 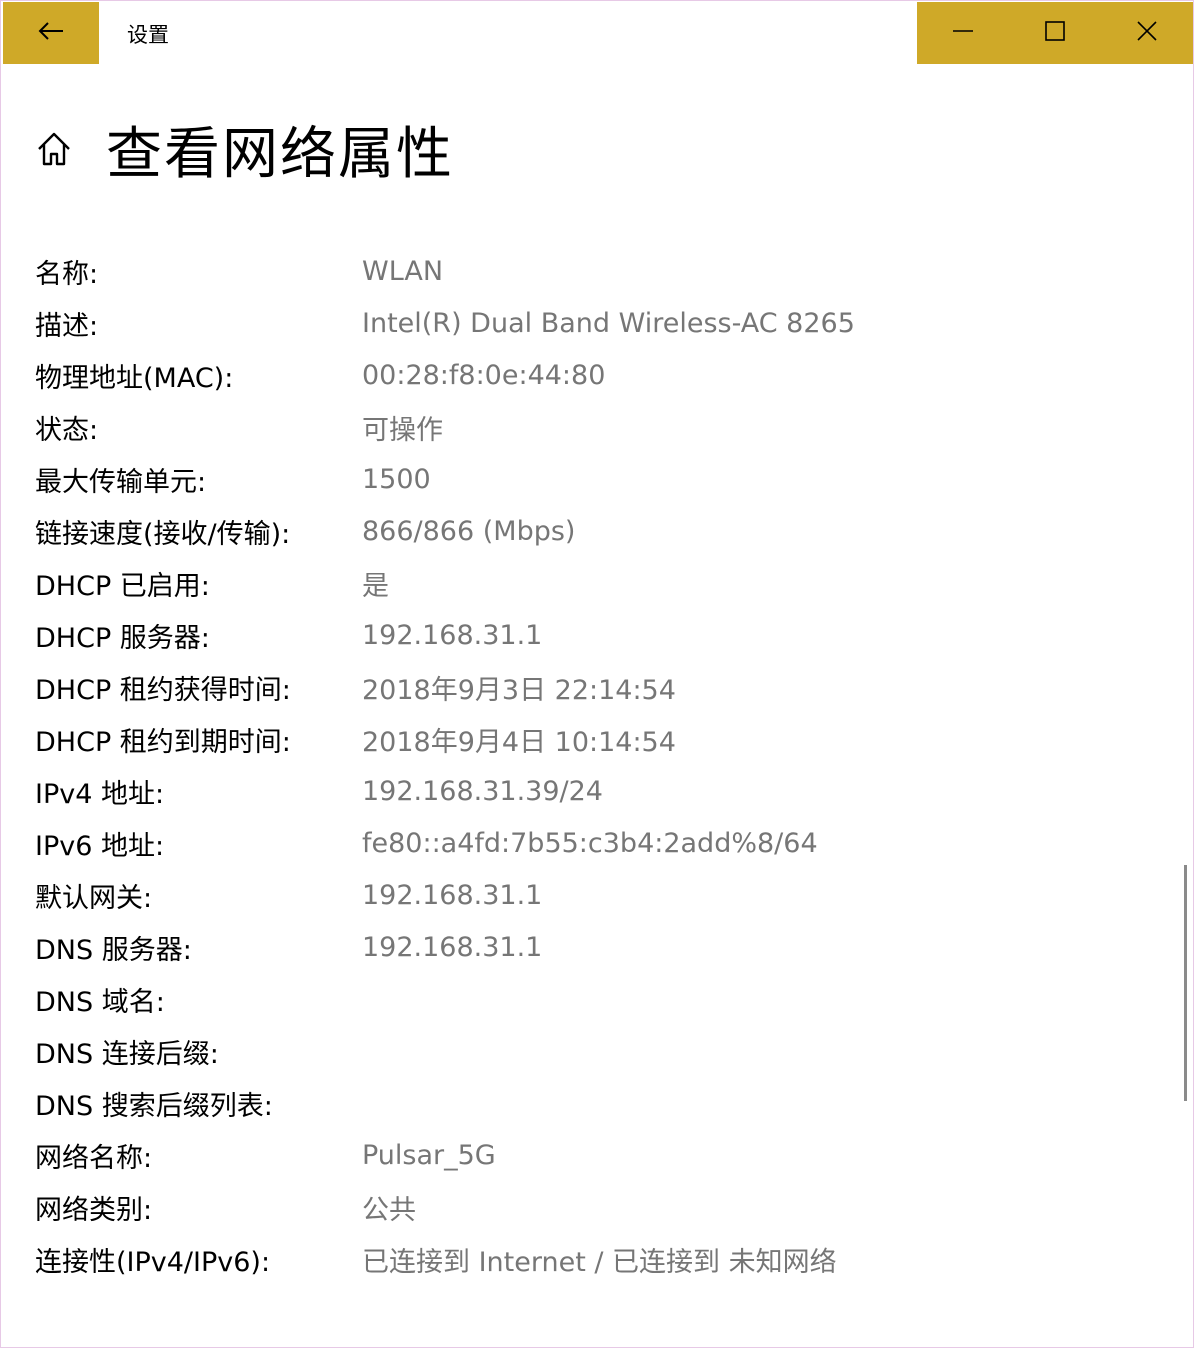 What do you see at coordinates (445, 1051) in the screenshot?
I see `property-row: DNS 连接后缀:` at bounding box center [445, 1051].